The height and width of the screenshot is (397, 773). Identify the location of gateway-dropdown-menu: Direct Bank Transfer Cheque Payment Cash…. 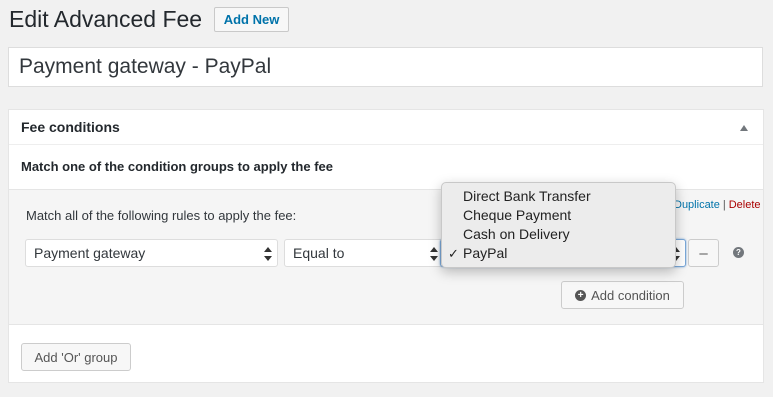
(558, 225).